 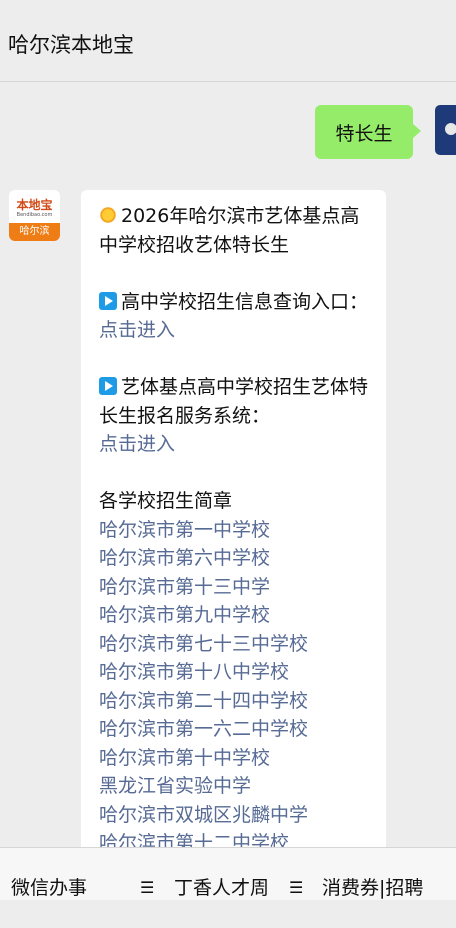 What do you see at coordinates (236, 530) in the screenshot?
I see `school-link-1: 哈尔滨市第一中学校` at bounding box center [236, 530].